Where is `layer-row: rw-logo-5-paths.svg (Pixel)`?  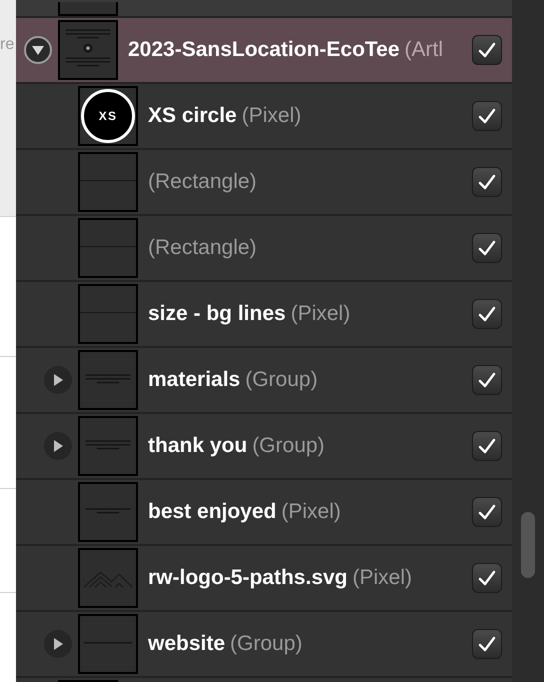
layer-row: rw-logo-5-paths.svg (Pixel) is located at coordinates (264, 579).